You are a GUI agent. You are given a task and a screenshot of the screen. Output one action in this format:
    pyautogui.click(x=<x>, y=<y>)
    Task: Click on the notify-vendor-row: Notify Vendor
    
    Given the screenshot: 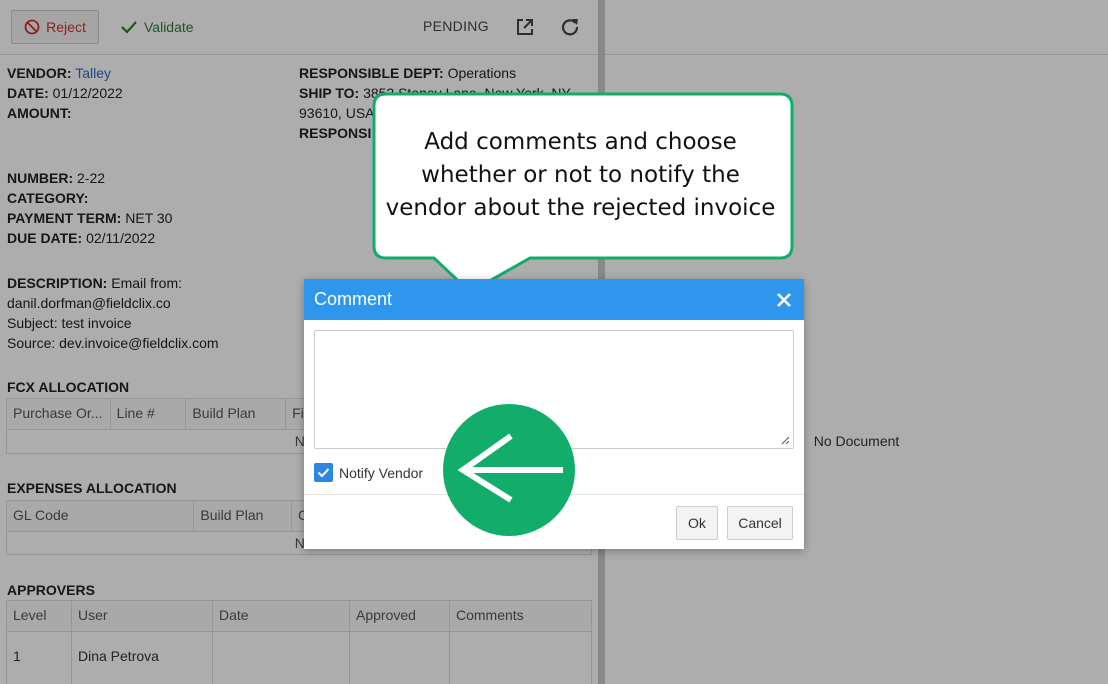 What is the action you would take?
    pyautogui.click(x=368, y=472)
    